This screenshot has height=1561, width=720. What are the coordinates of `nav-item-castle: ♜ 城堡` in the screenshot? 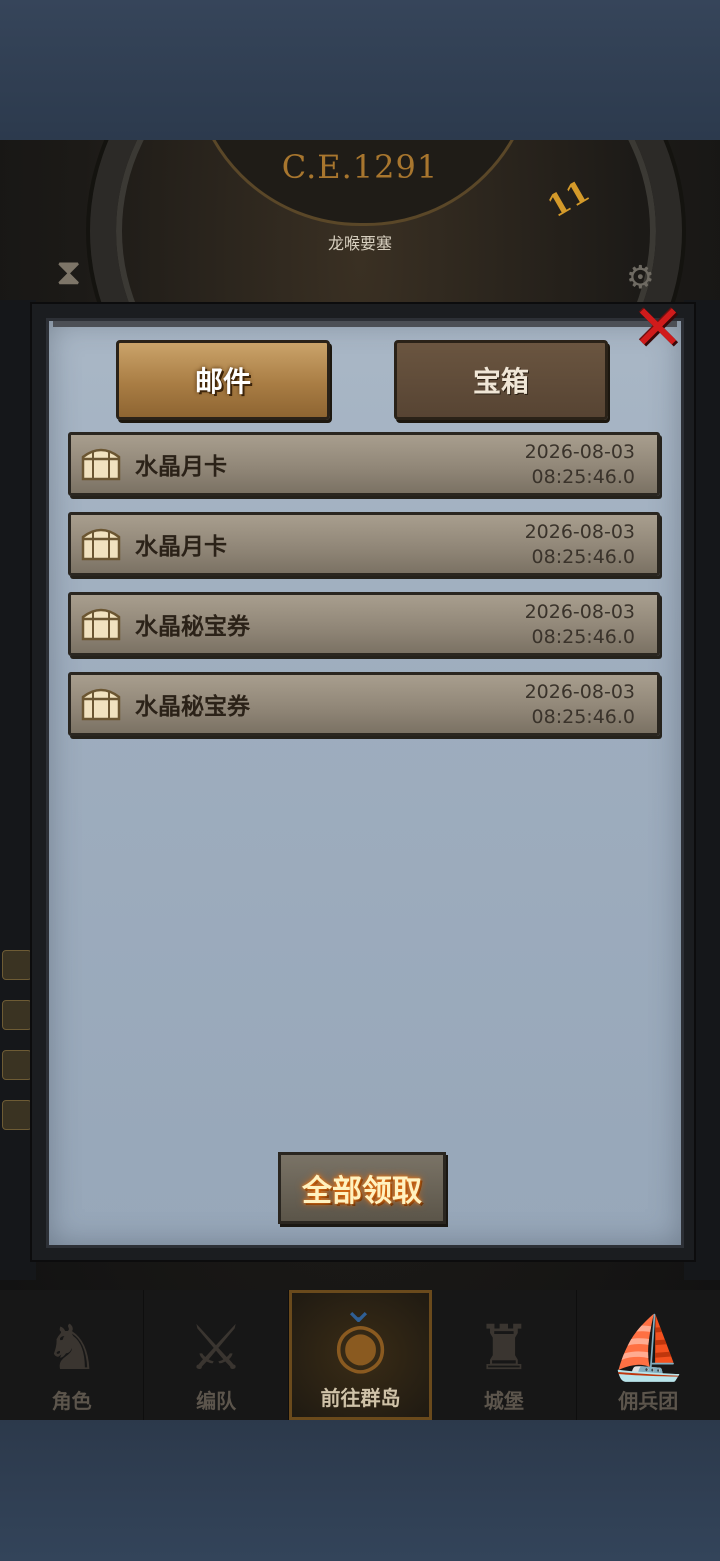 It's located at (504, 1355).